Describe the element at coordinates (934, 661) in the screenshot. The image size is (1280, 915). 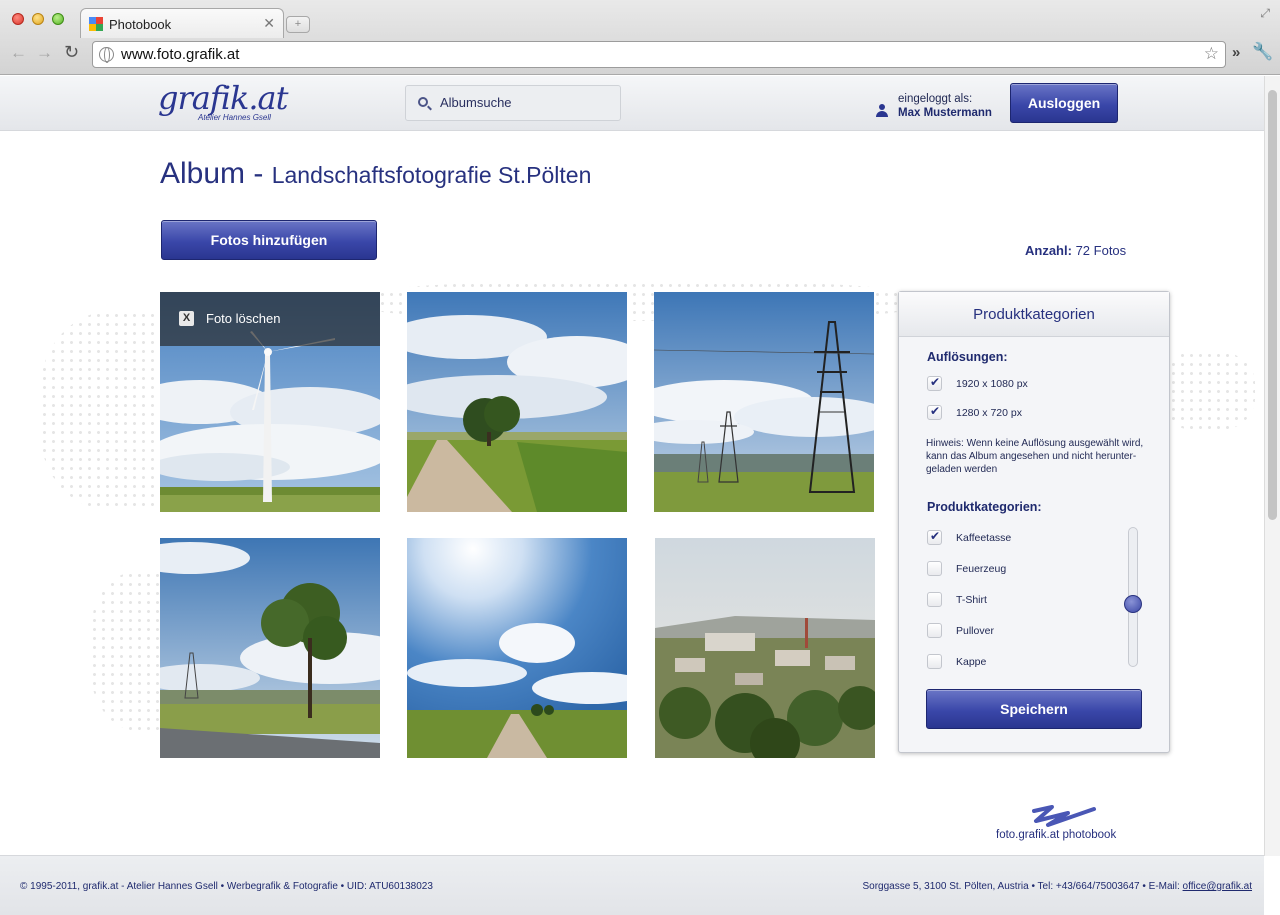
I see `checkbox-kappe` at that location.